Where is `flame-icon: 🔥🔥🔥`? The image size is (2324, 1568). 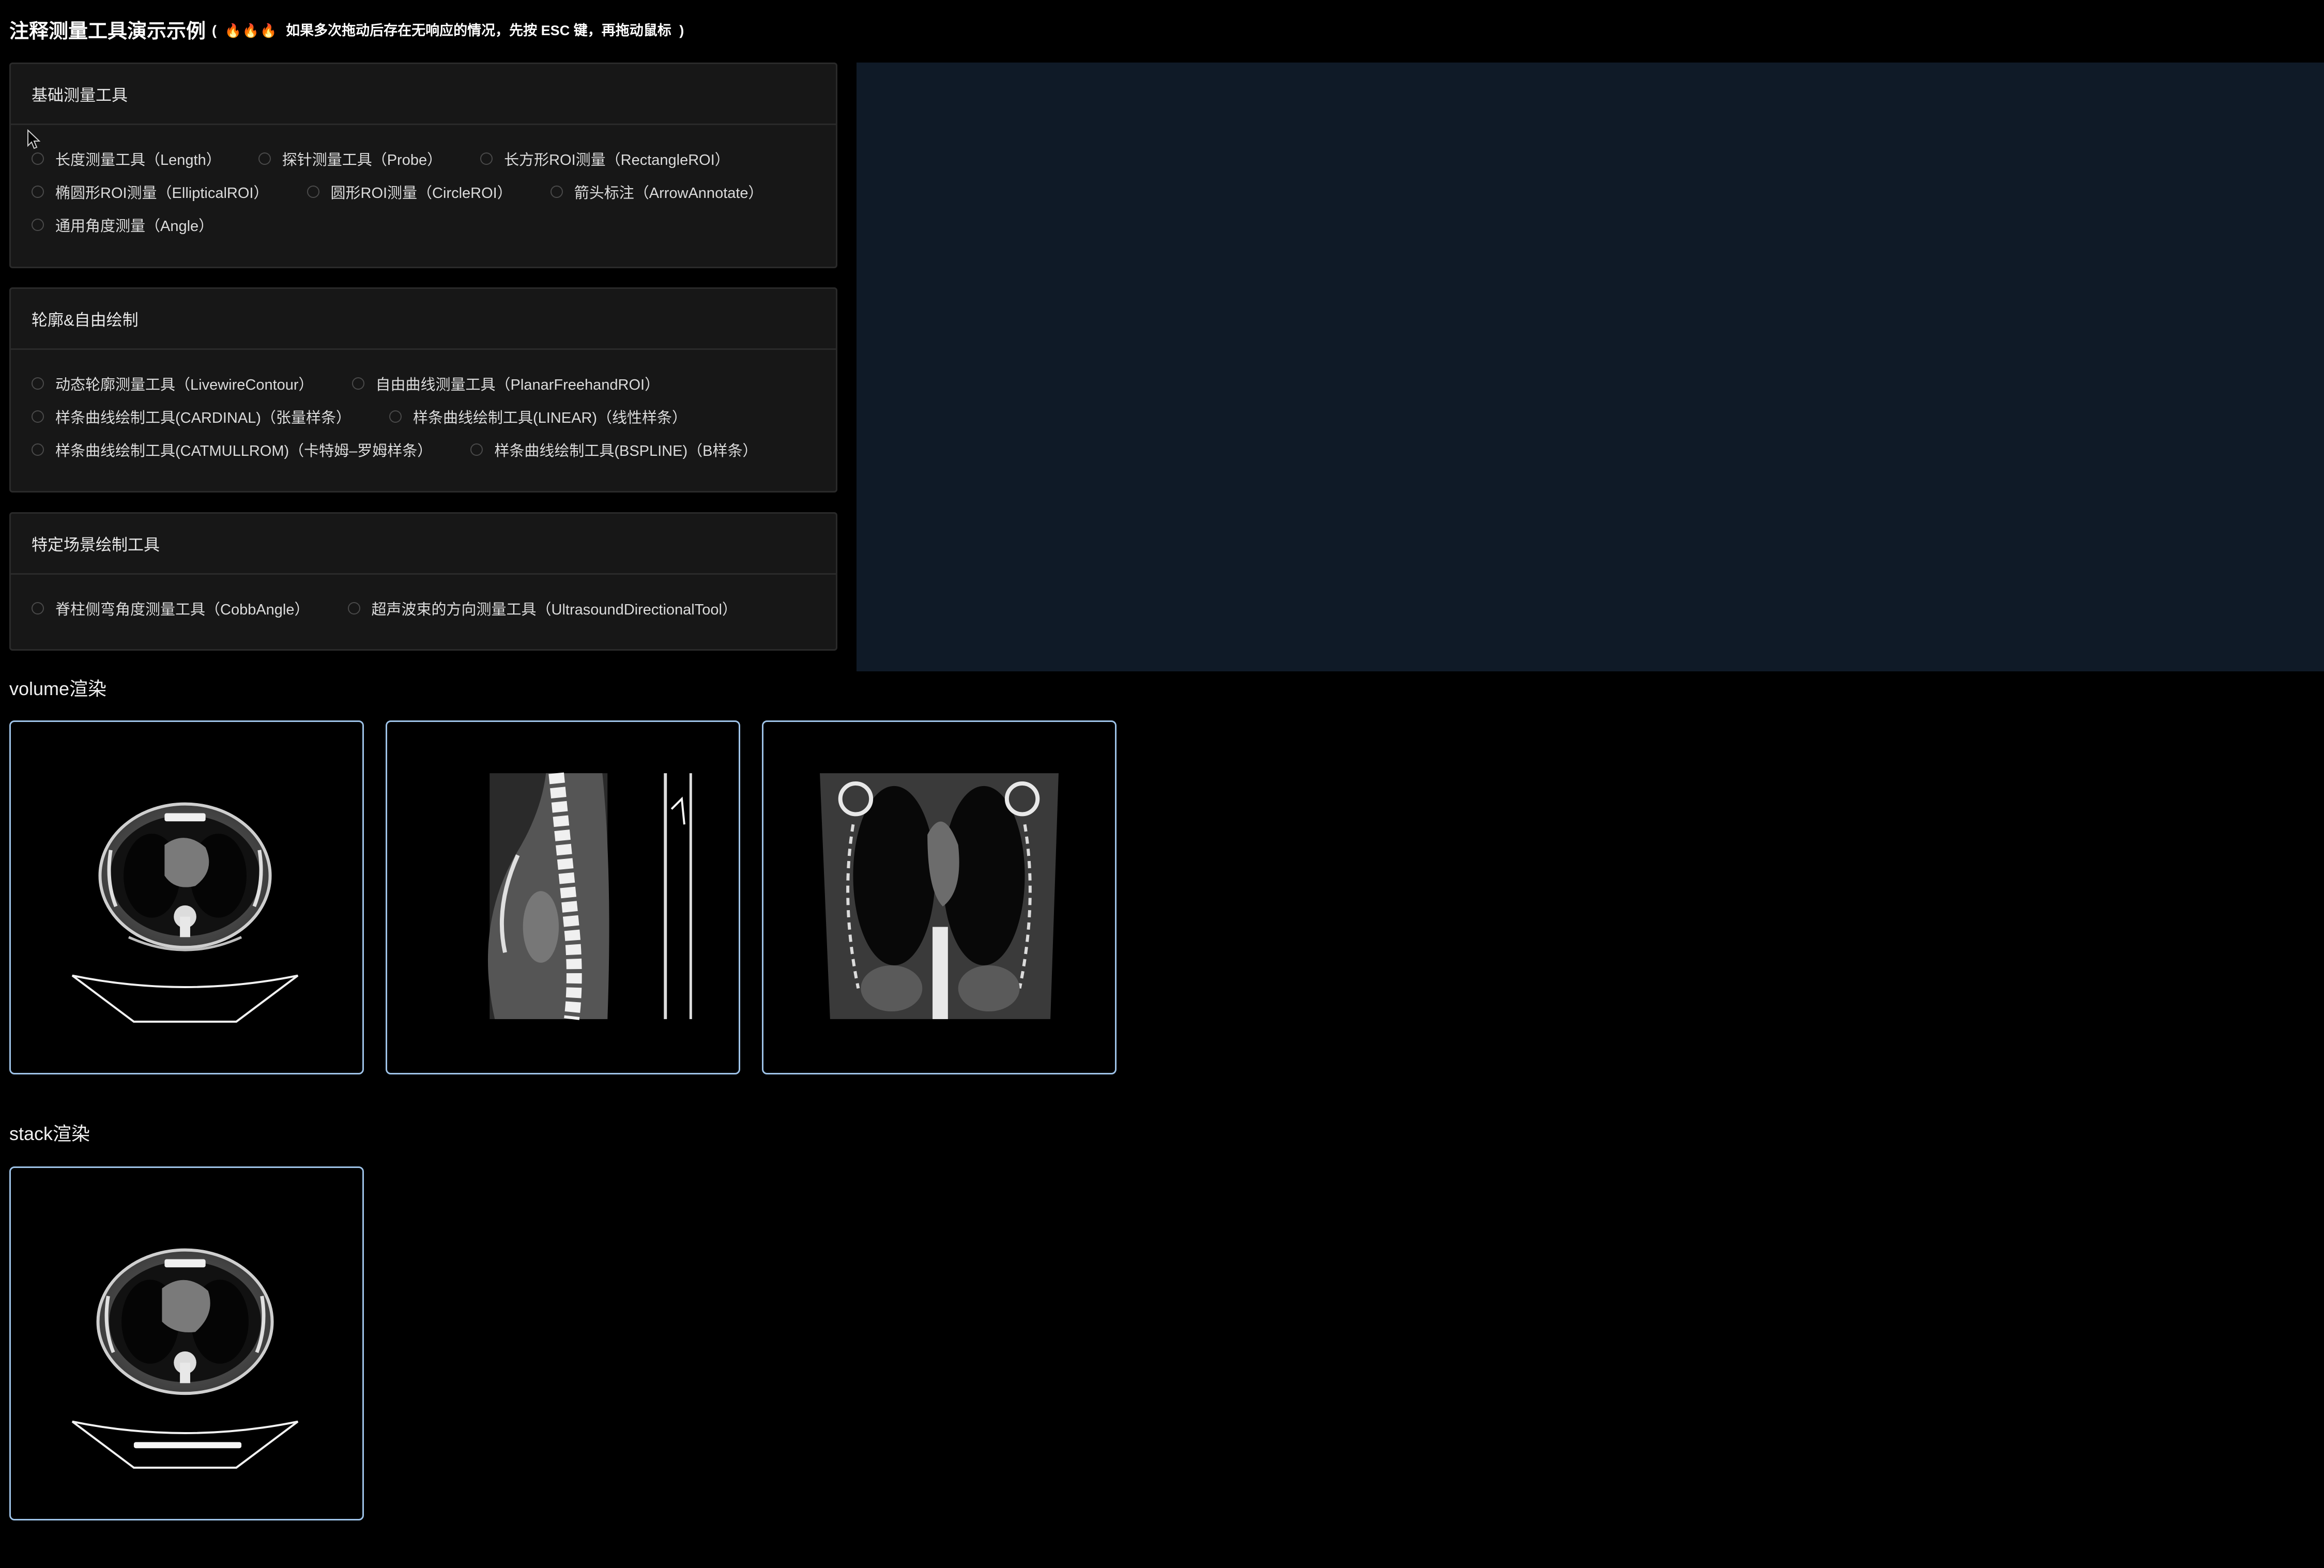
flame-icon: 🔥🔥🔥 is located at coordinates (251, 30).